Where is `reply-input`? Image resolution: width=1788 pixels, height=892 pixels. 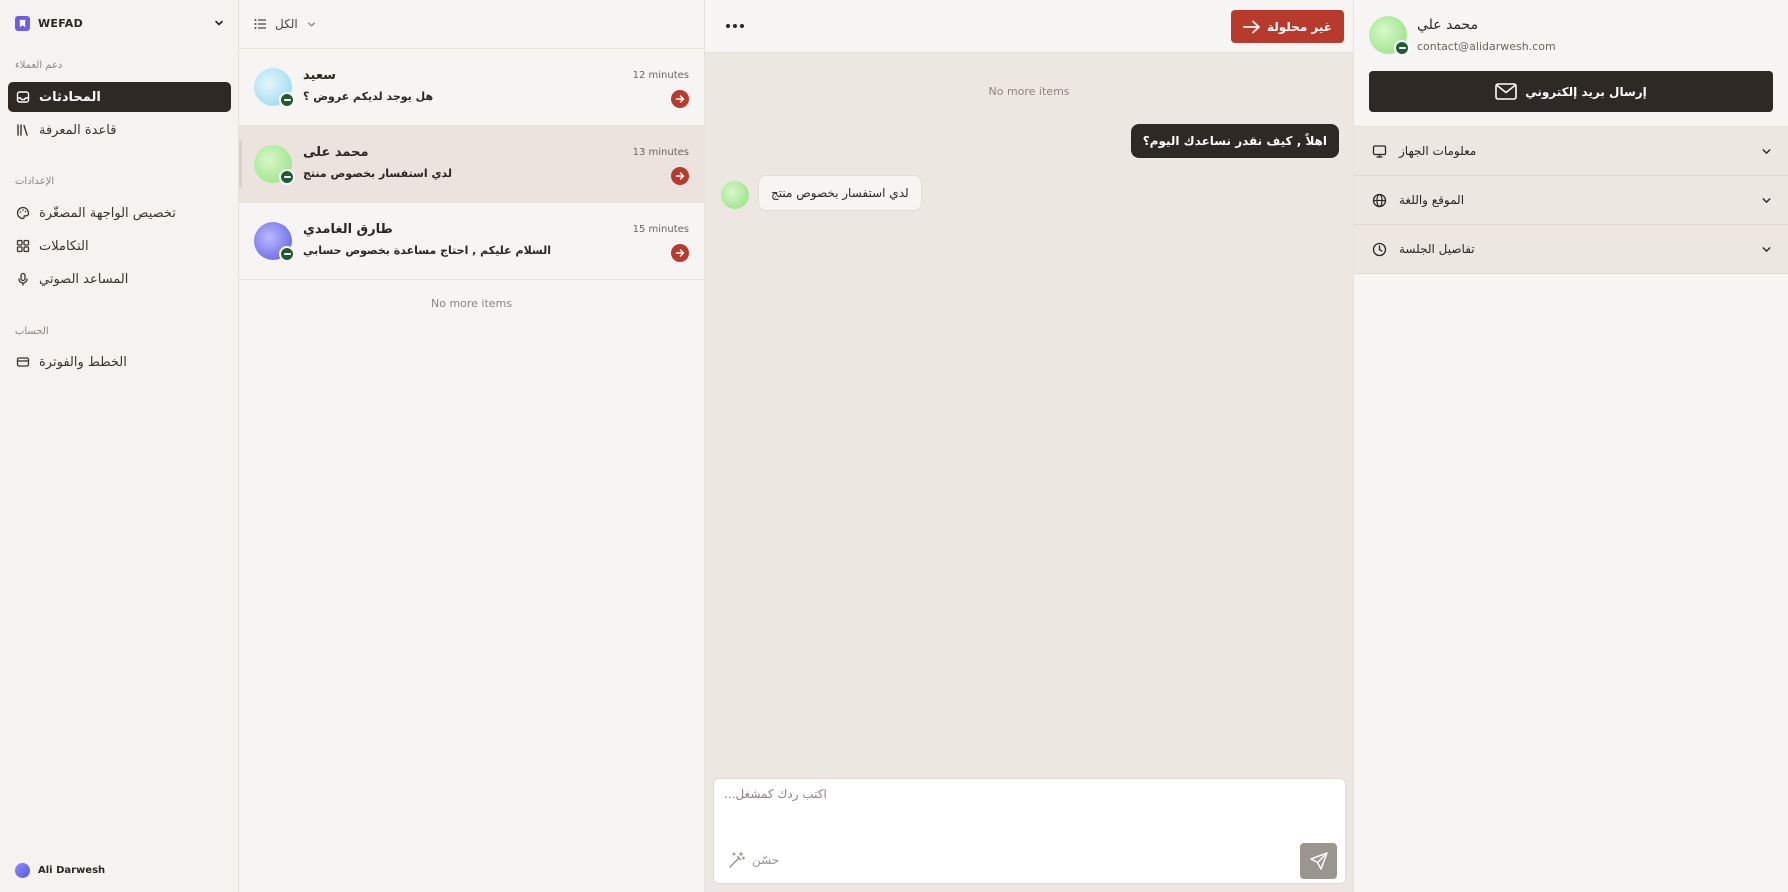
reply-input is located at coordinates (1029, 817).